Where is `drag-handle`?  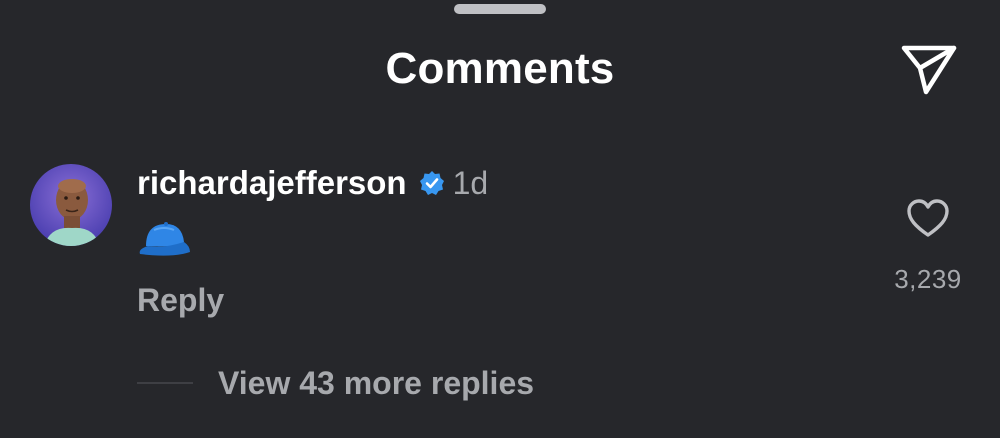 drag-handle is located at coordinates (500, 9).